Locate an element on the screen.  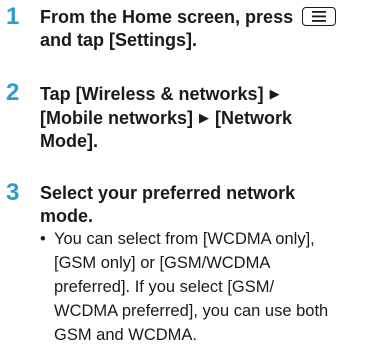
step-text: Select your preferred network mode. is located at coordinates (208, 205).